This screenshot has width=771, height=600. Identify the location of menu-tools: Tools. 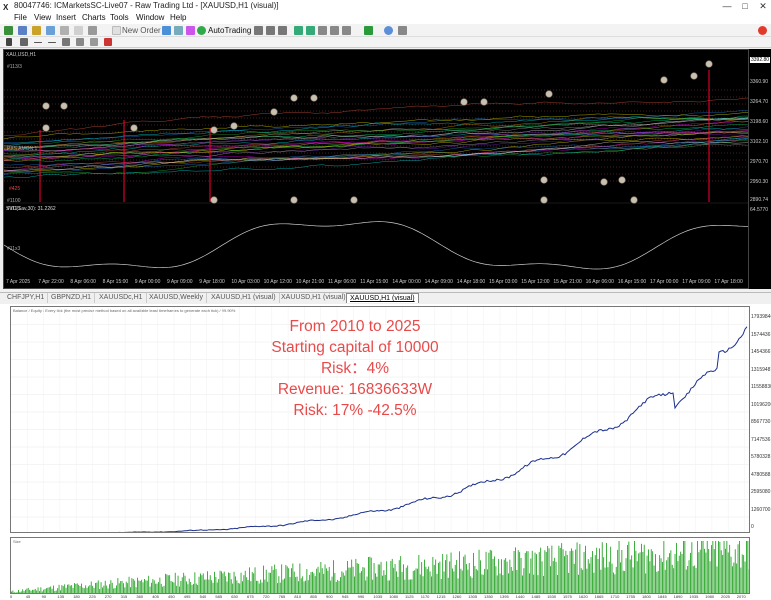
(119, 18).